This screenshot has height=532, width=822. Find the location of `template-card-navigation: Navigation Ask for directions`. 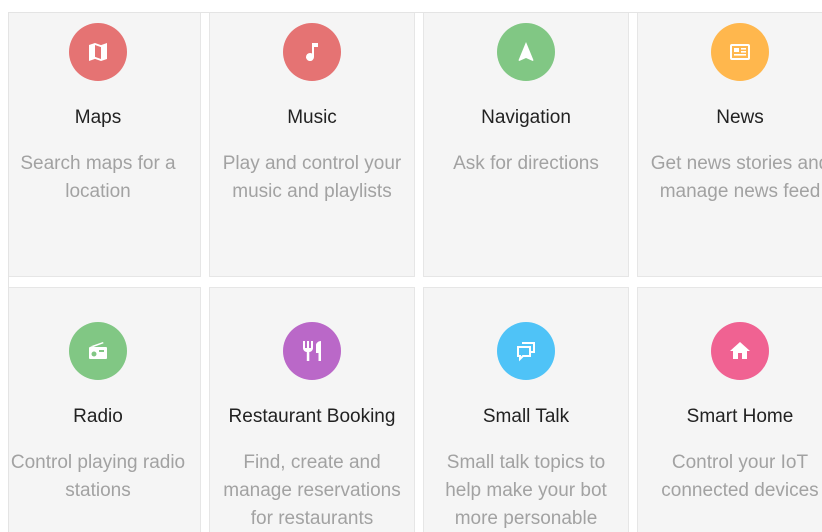

template-card-navigation: Navigation Ask for directions is located at coordinates (526, 145).